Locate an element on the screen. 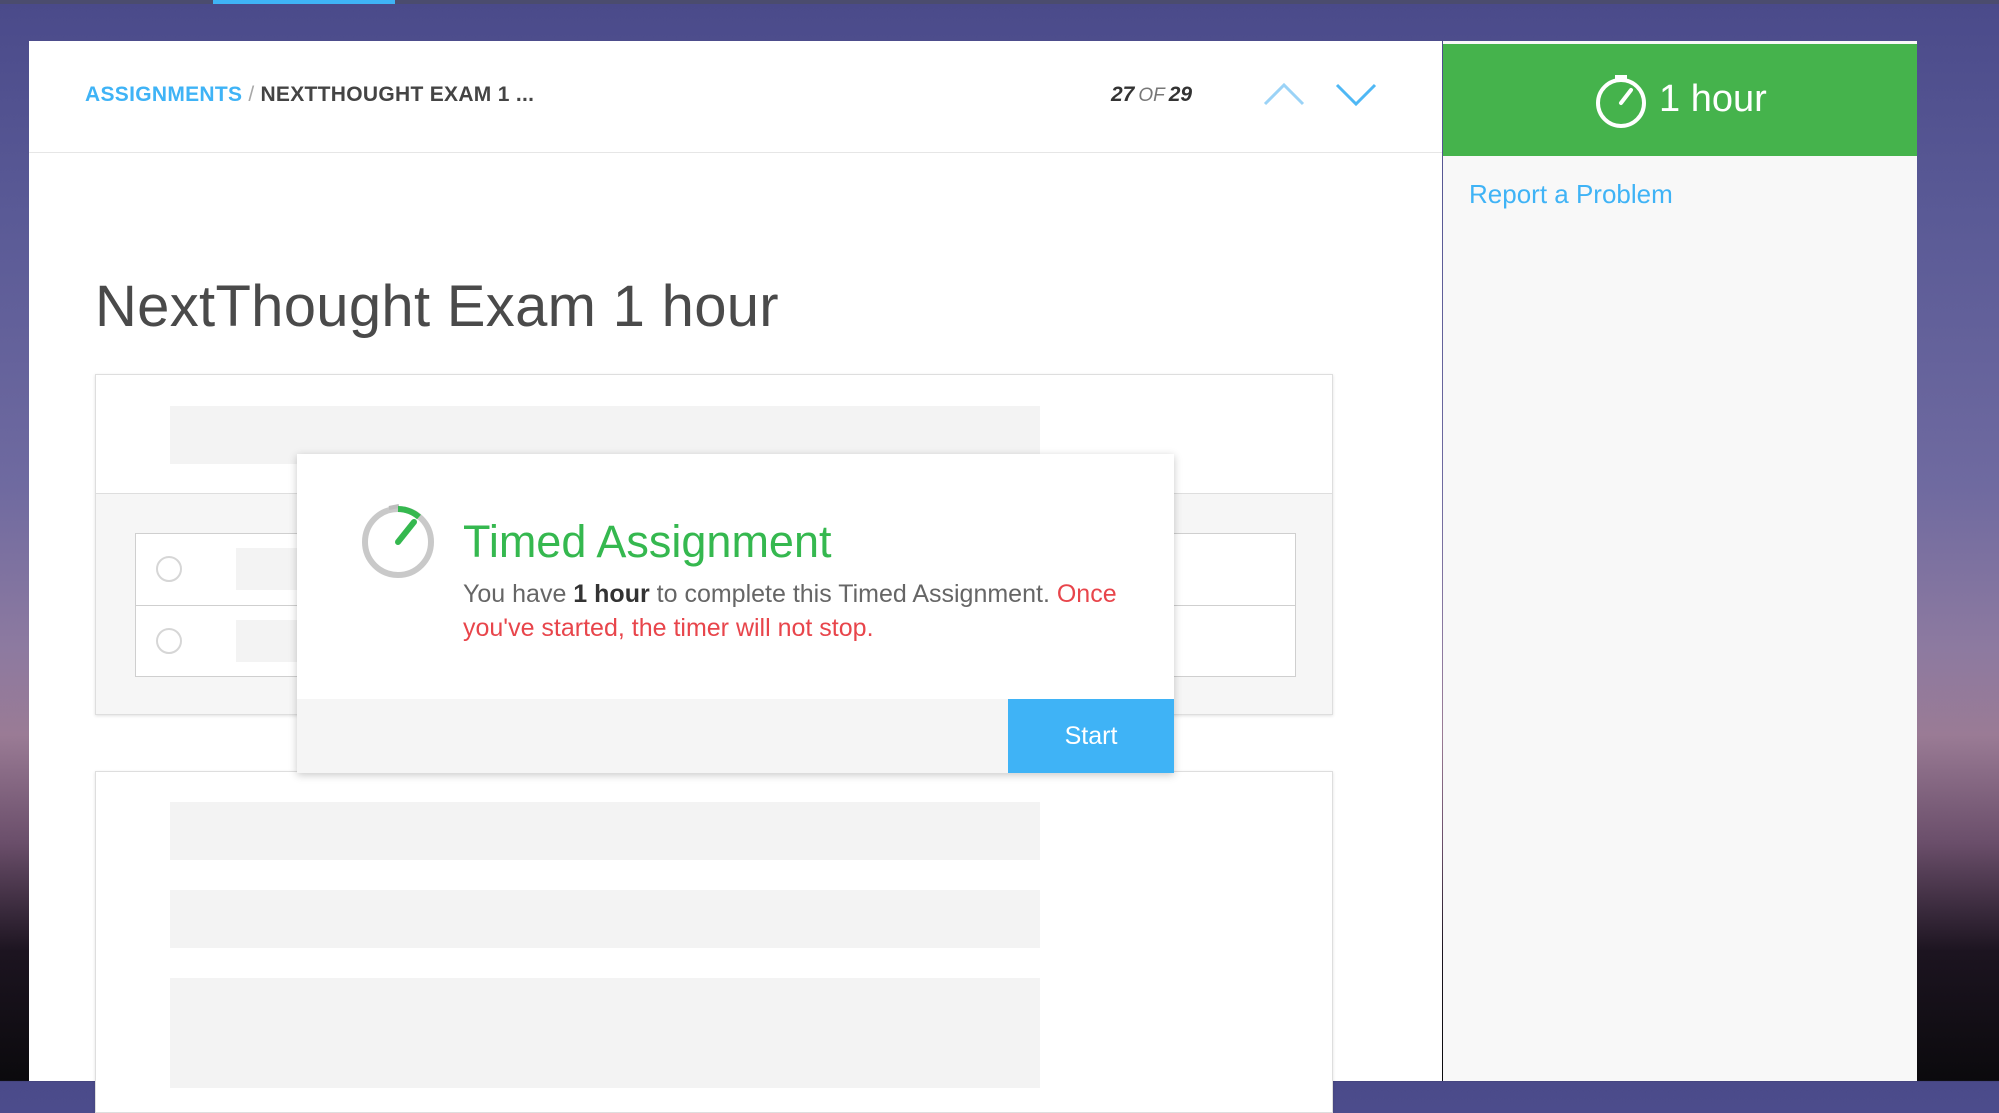 Image resolution: width=1999 pixels, height=1113 pixels. chevron-down-icon is located at coordinates (1356, 94).